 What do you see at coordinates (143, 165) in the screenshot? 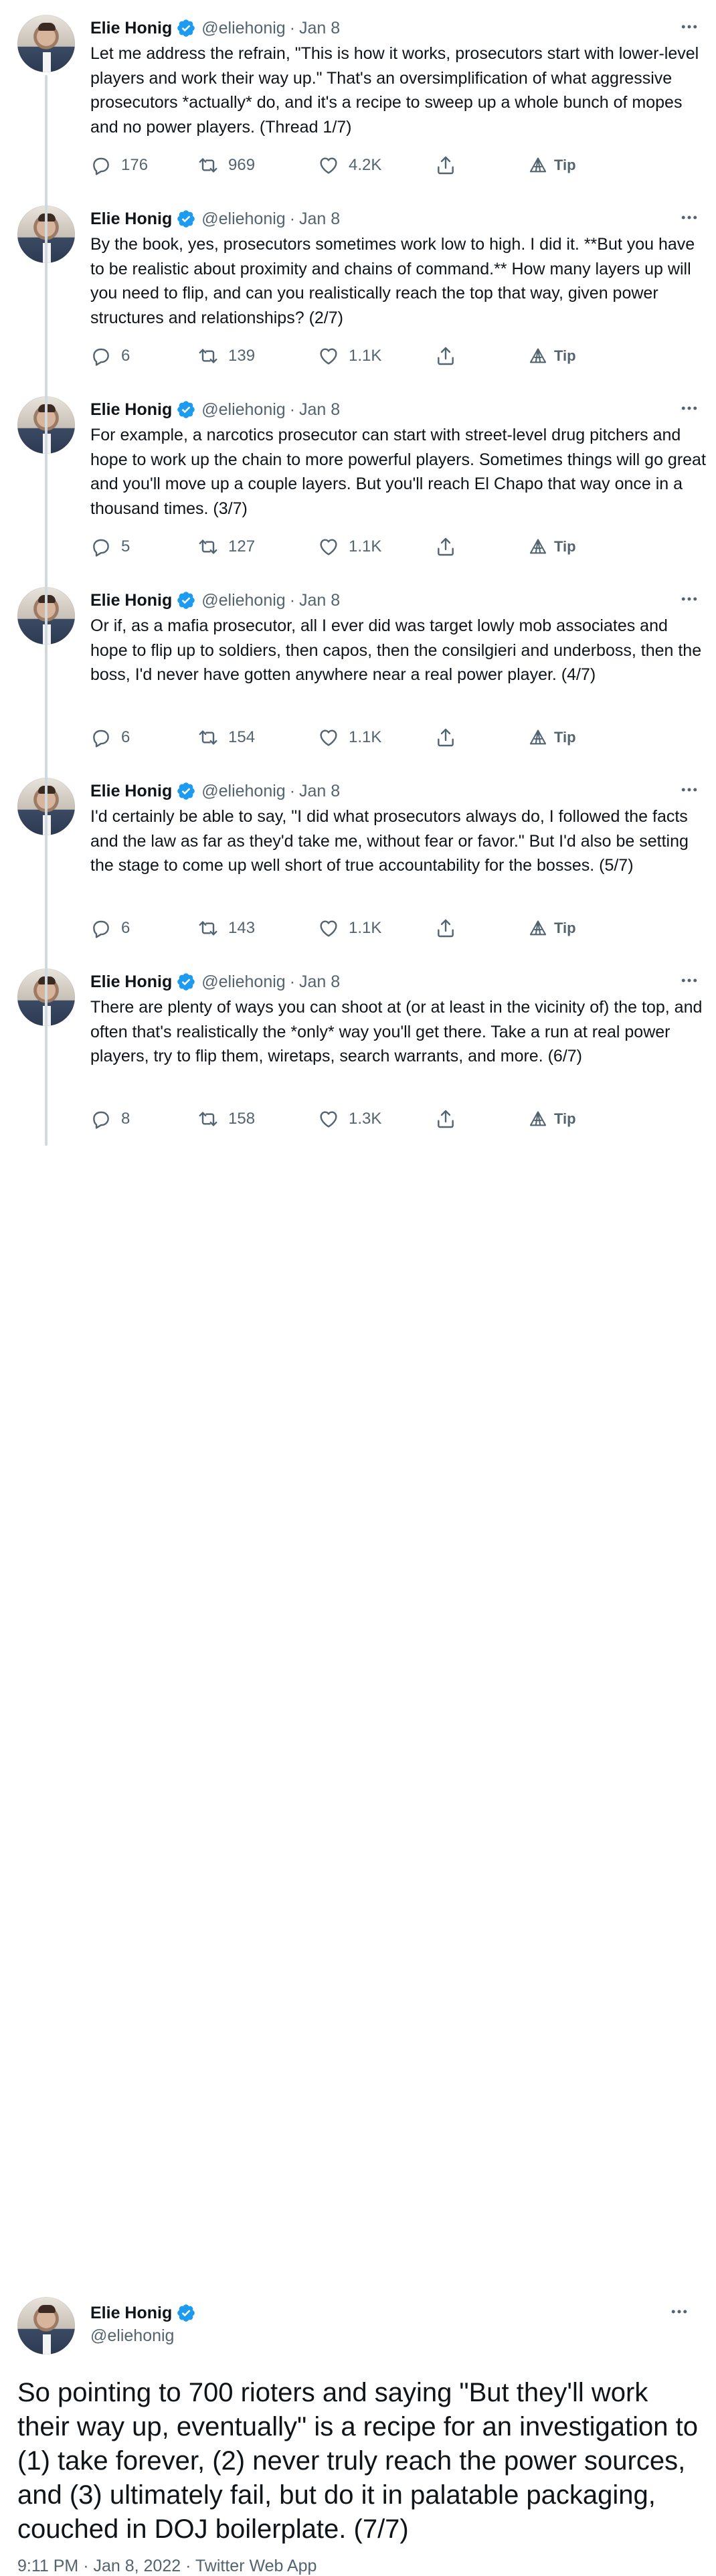
I see `reply-button: 176` at bounding box center [143, 165].